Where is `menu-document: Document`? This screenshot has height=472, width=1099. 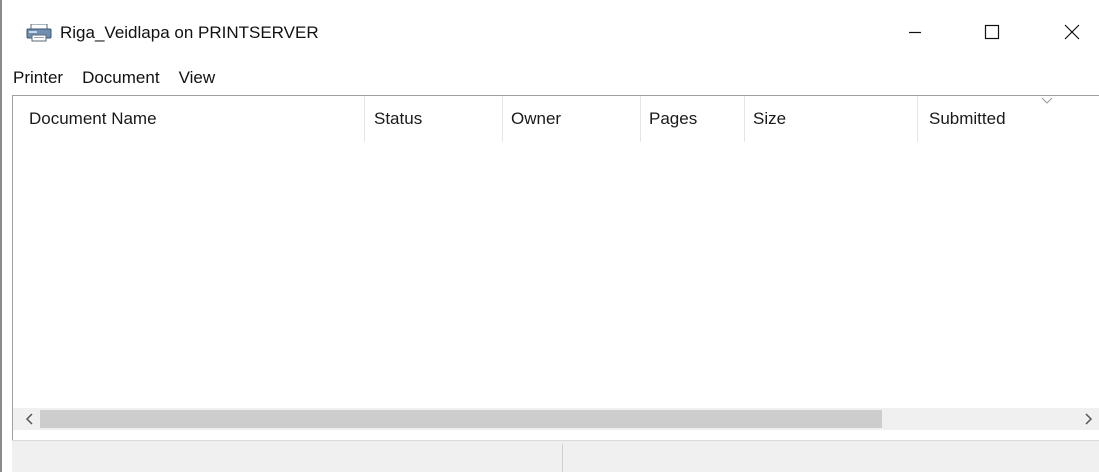 menu-document: Document is located at coordinates (120, 78).